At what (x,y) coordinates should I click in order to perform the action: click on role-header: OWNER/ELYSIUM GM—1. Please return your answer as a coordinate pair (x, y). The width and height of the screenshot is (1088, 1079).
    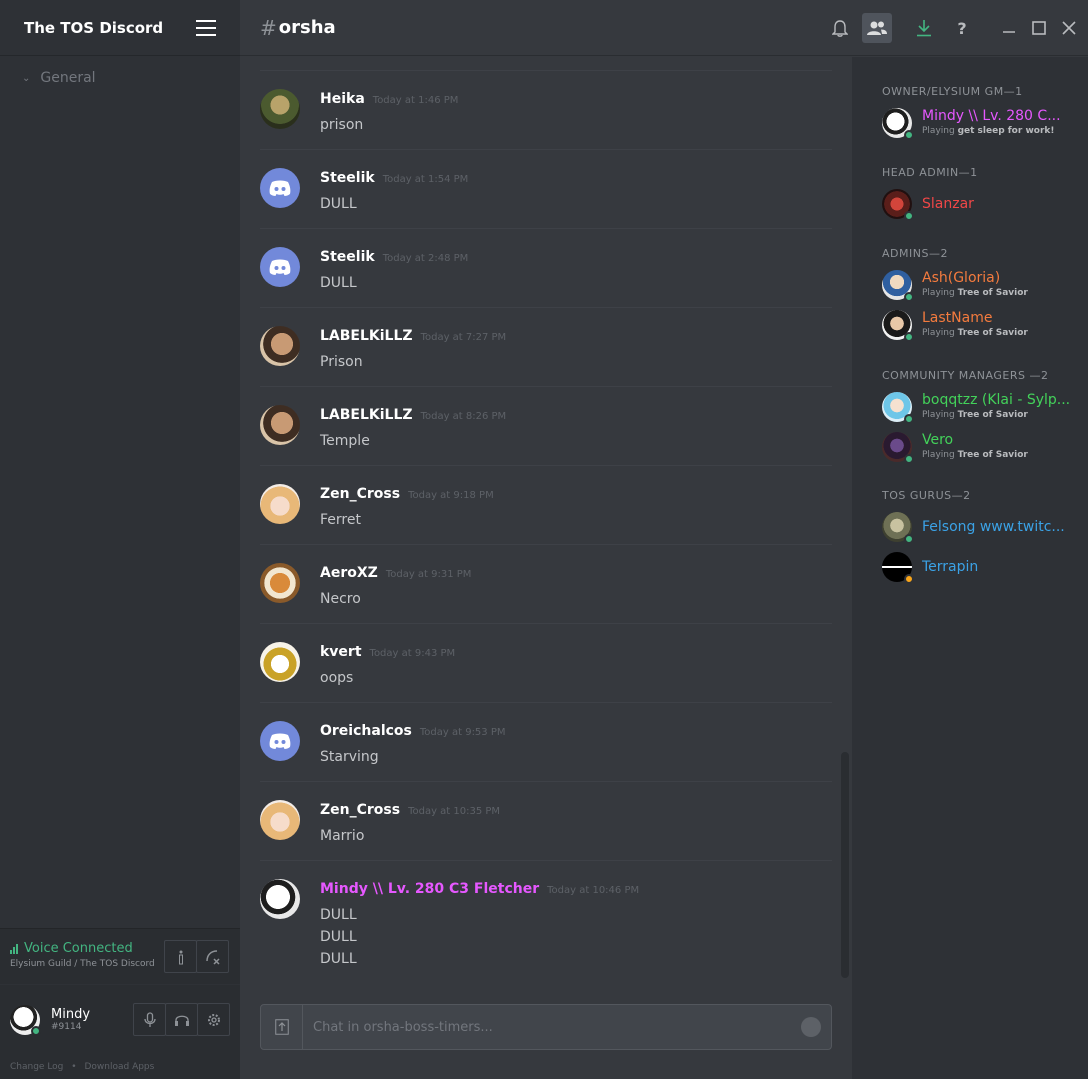
    Looking at the image, I should click on (952, 91).